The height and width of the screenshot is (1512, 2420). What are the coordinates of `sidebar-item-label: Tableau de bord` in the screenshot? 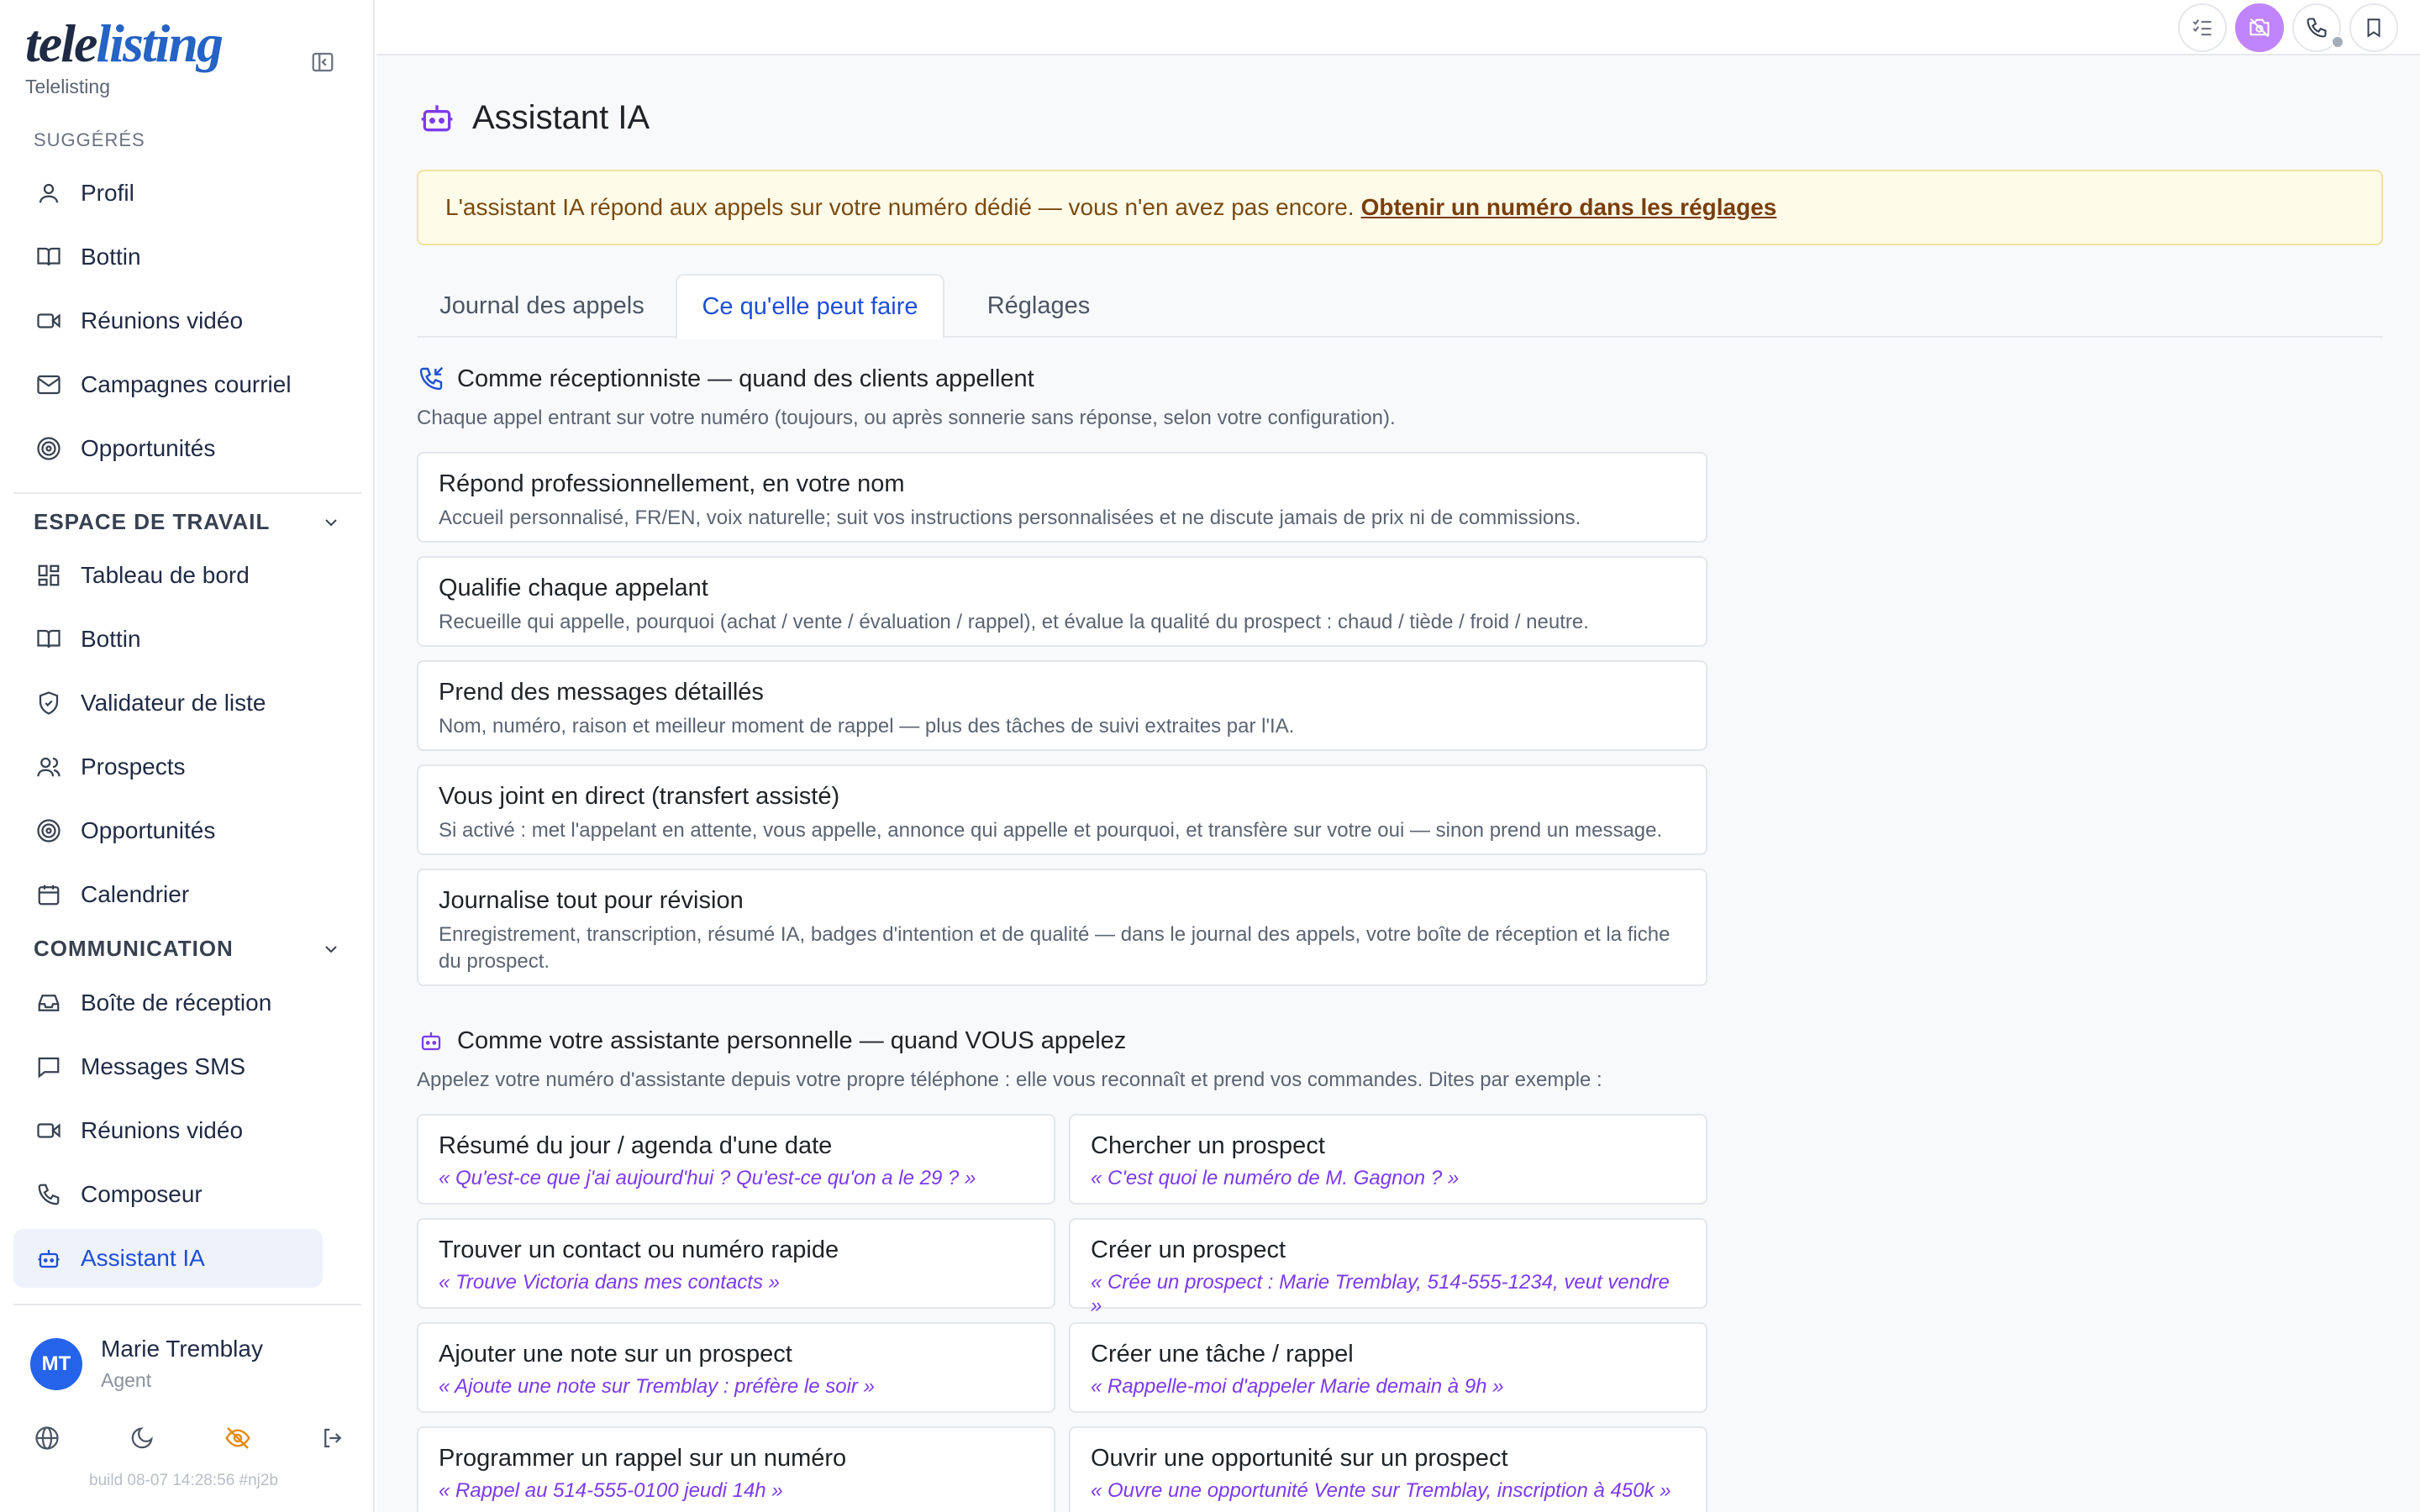 It's located at (165, 575).